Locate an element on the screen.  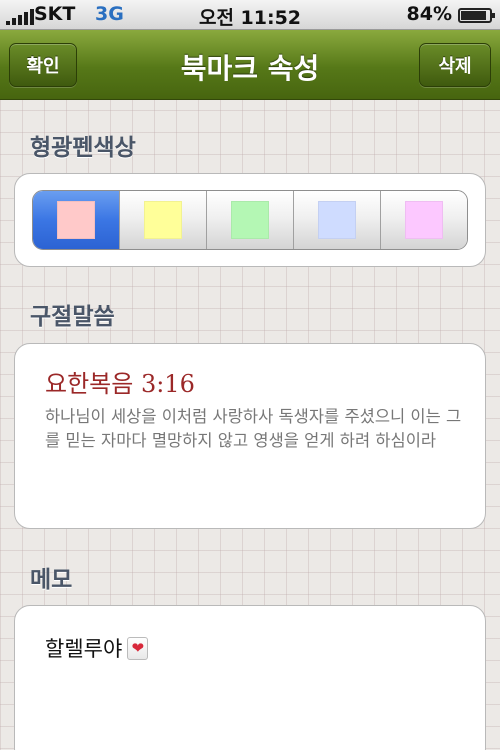
color-option-pink is located at coordinates (76, 220).